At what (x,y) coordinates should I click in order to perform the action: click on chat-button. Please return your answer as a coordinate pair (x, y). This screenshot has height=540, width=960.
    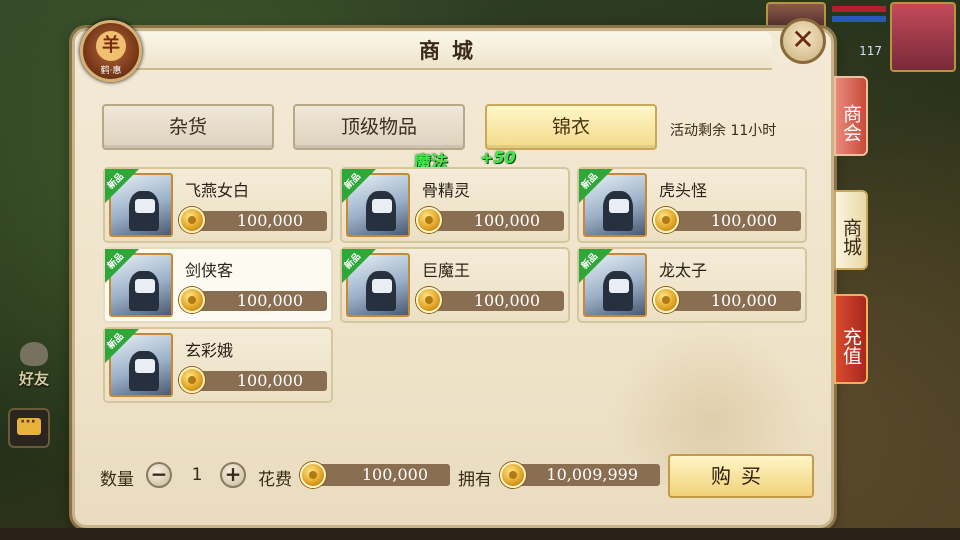
    Looking at the image, I should click on (29, 428).